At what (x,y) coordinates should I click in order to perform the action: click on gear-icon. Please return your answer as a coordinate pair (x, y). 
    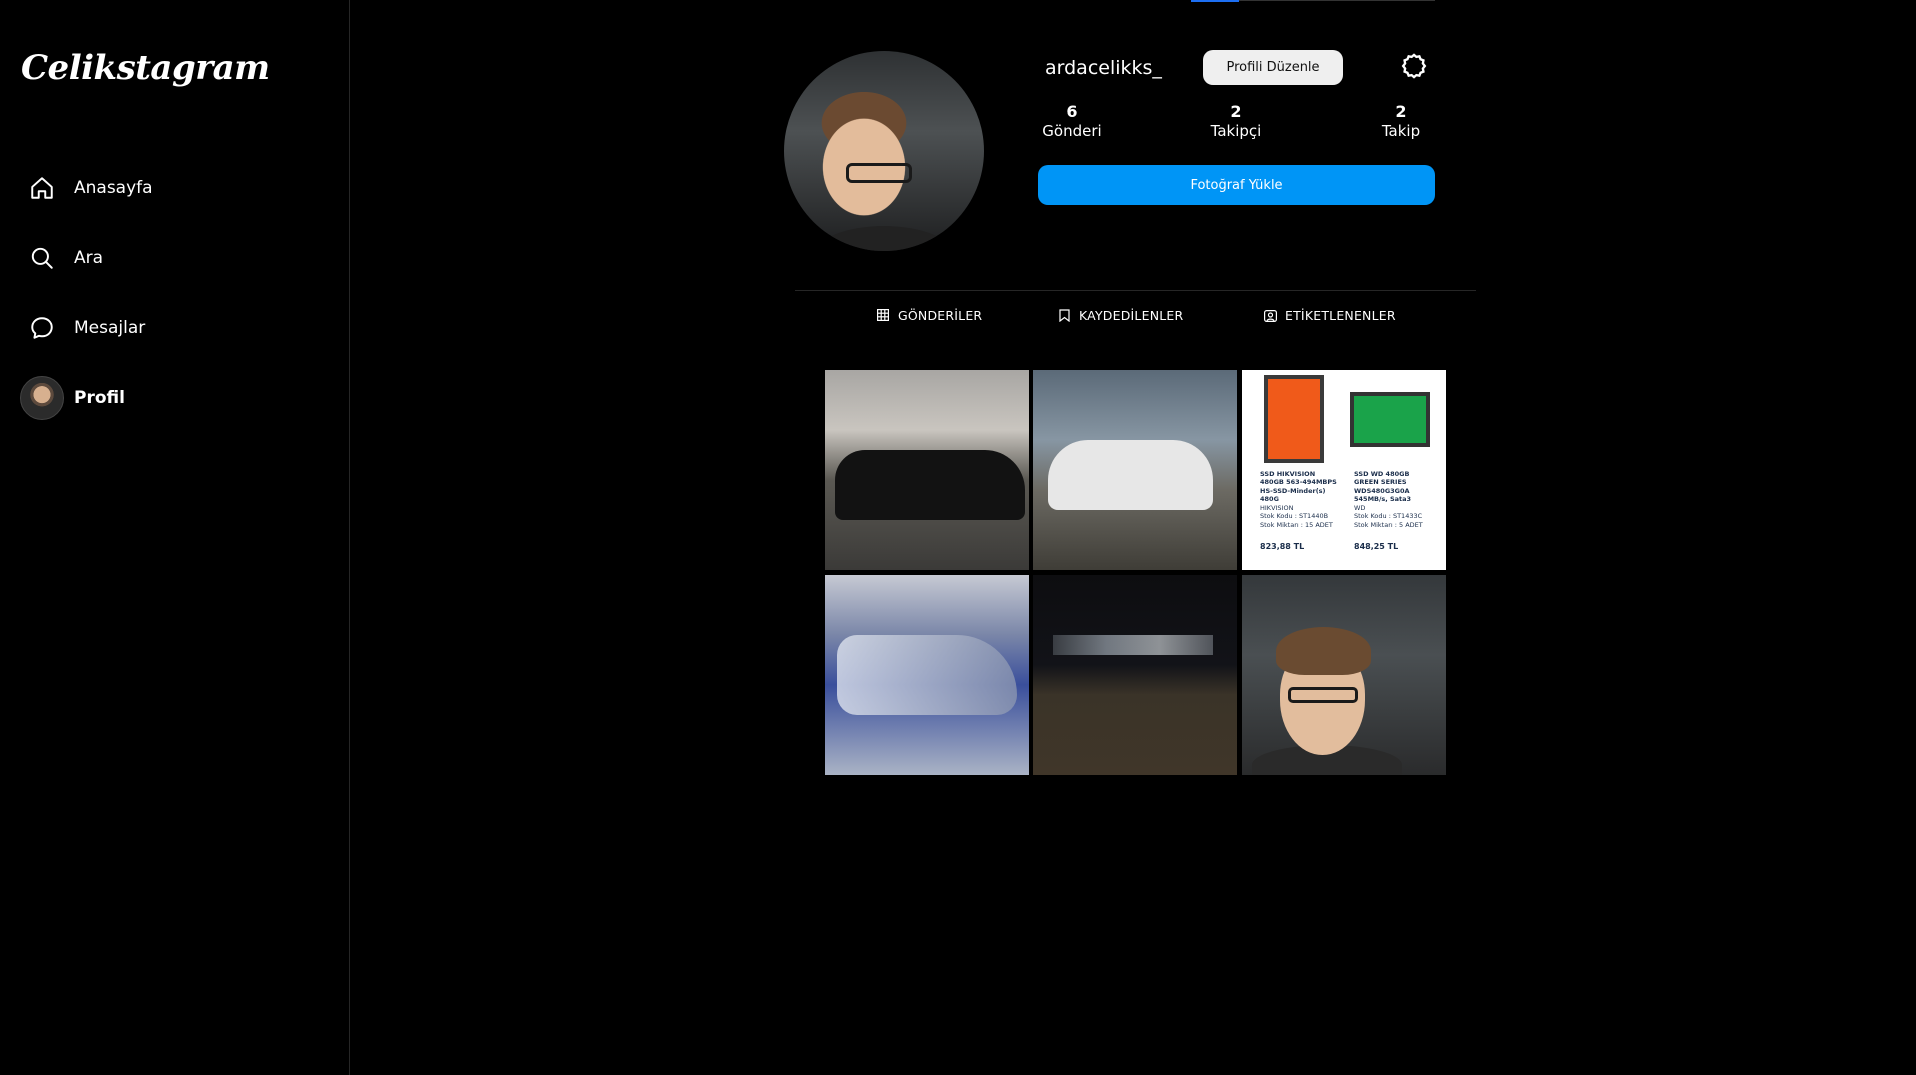
    Looking at the image, I should click on (1414, 66).